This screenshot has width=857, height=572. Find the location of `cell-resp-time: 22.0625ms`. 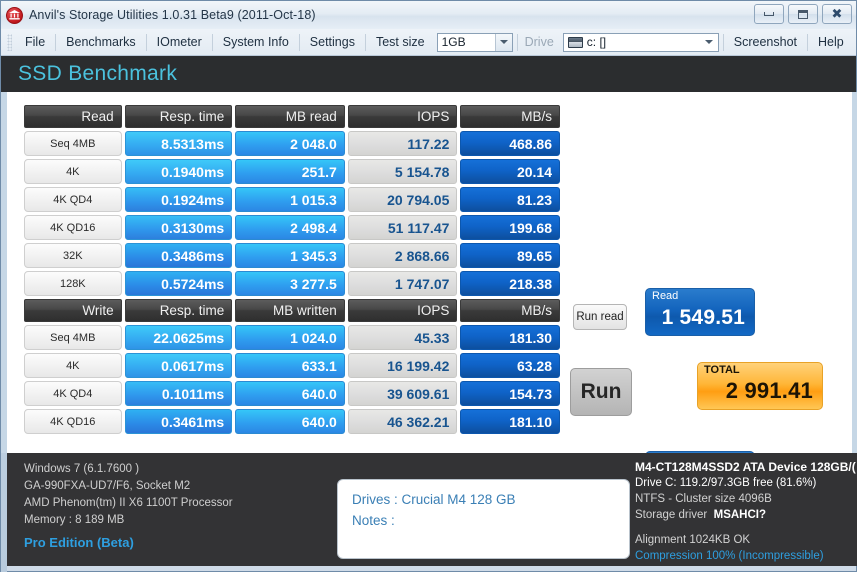

cell-resp-time: 22.0625ms is located at coordinates (178, 337).